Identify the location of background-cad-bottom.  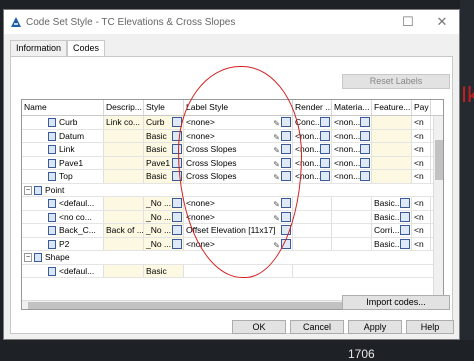
(237, 350).